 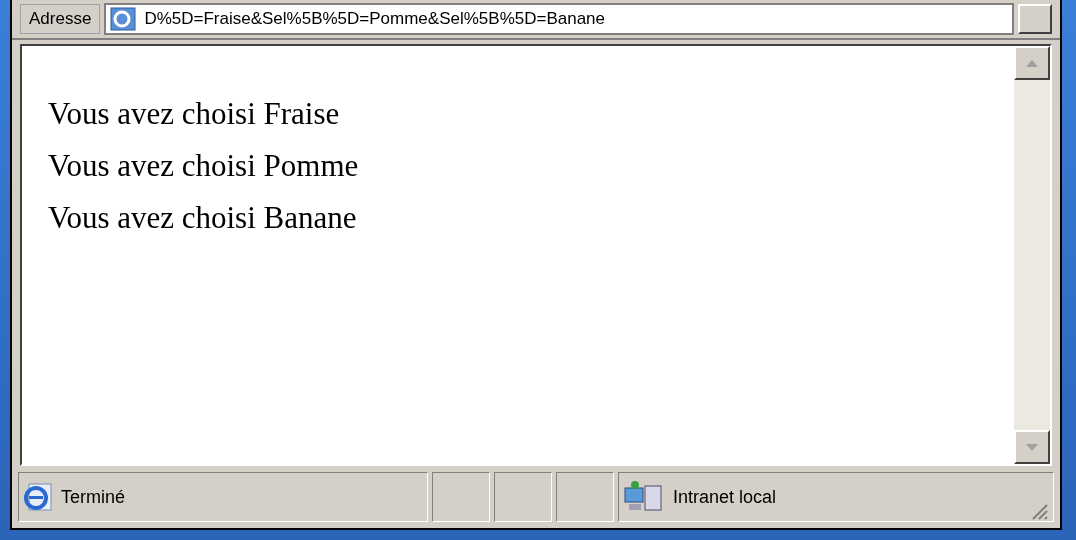 I want to click on address-label: Adresse, so click(x=60, y=19).